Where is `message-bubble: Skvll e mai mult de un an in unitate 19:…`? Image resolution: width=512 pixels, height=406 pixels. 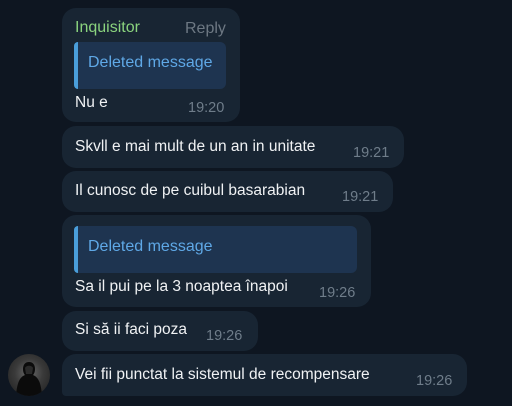
message-bubble: Skvll e mai mult de un an in unitate 19:… is located at coordinates (233, 147).